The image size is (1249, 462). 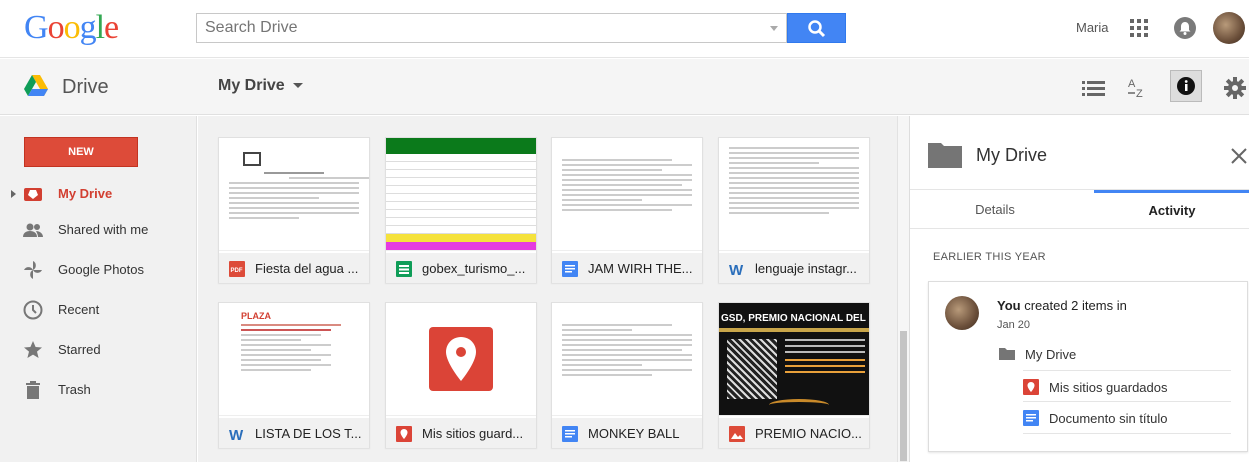 I want to click on svg-text: A, so click(x=1132, y=84).